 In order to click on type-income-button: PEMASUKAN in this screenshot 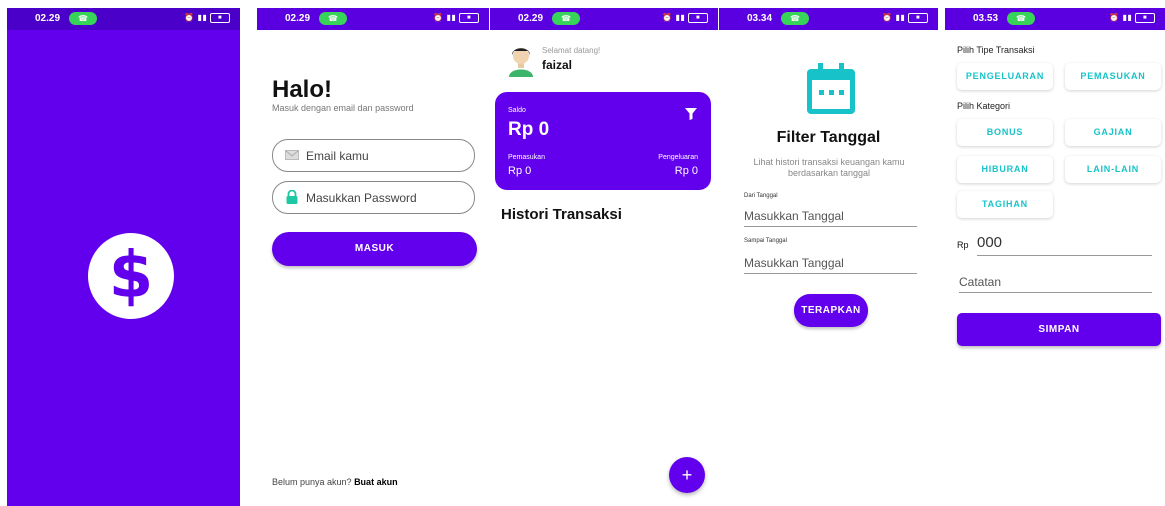, I will do `click(1113, 76)`.